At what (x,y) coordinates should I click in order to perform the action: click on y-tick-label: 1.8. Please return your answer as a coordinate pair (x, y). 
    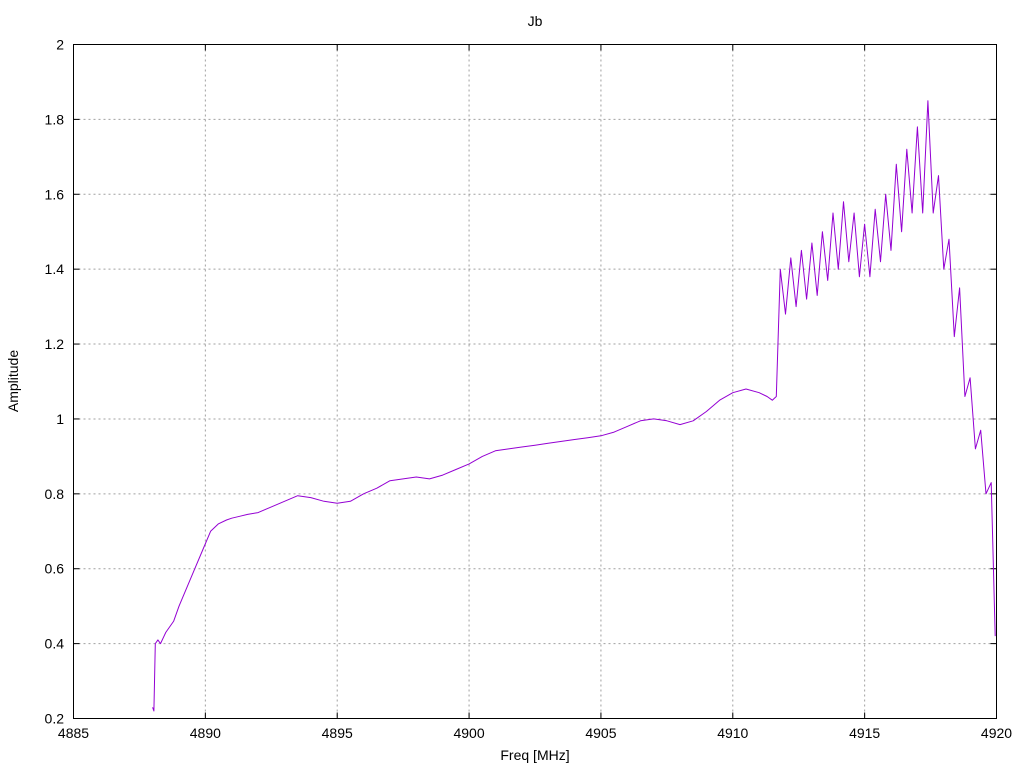
    Looking at the image, I should click on (55, 119).